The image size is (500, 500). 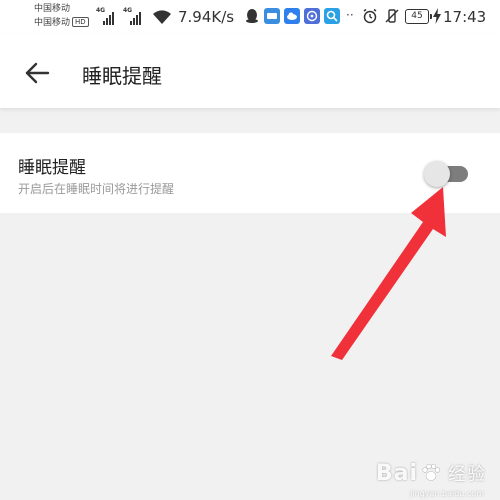 I want to click on alarm-icon, so click(x=370, y=16).